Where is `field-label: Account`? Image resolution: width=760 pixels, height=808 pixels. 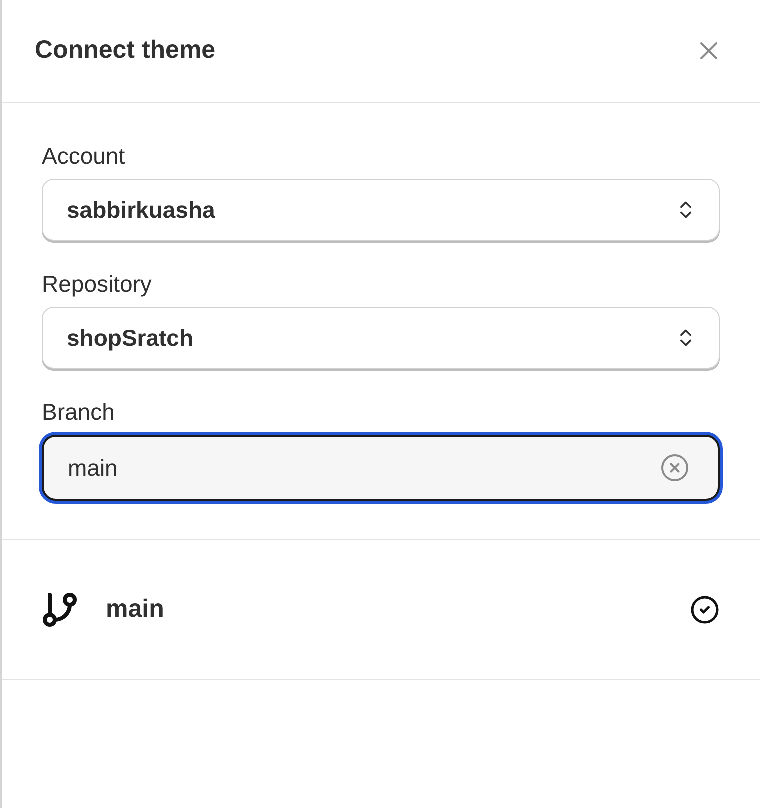 field-label: Account is located at coordinates (84, 156).